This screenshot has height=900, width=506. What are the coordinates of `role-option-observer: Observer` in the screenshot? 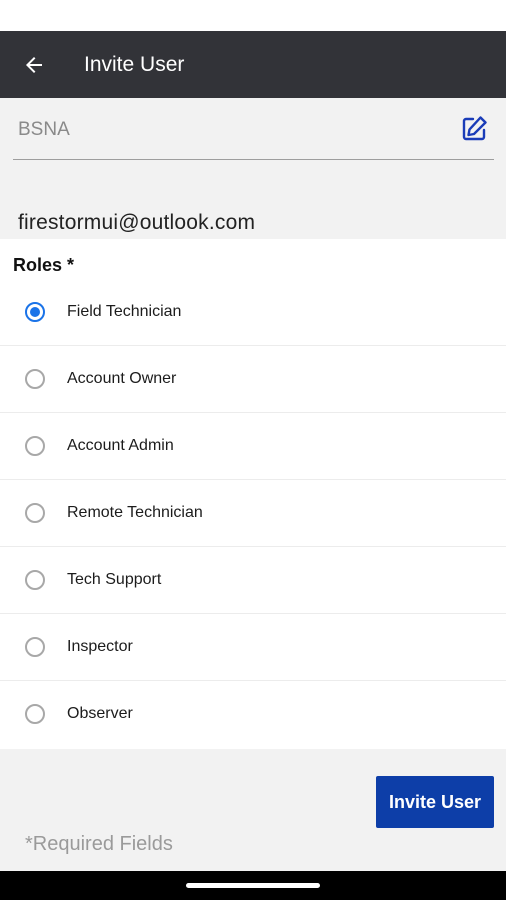 It's located at (253, 714).